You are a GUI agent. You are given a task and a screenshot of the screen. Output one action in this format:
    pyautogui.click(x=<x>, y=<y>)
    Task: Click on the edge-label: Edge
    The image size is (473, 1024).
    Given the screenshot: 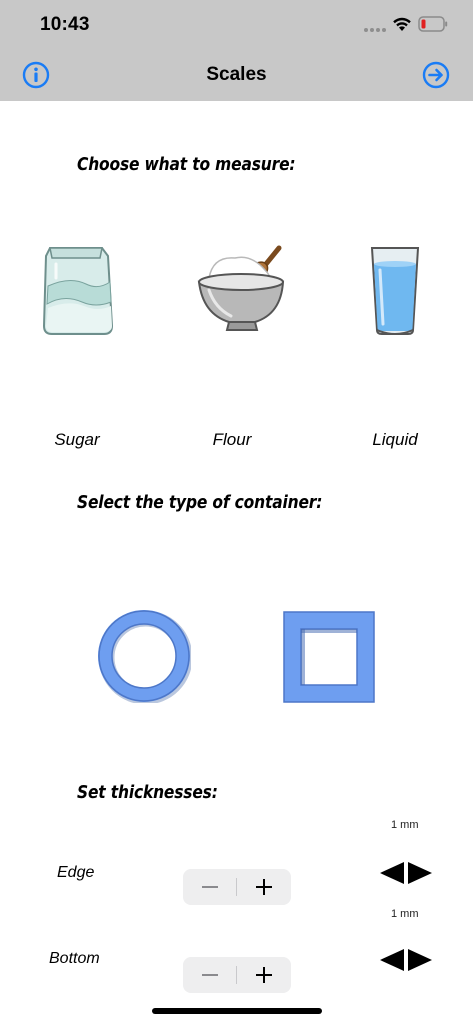 What is the action you would take?
    pyautogui.click(x=76, y=872)
    